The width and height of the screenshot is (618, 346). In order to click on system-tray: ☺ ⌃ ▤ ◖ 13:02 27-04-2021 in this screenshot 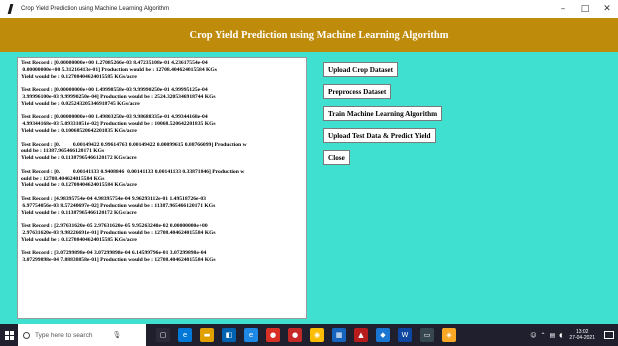, I will do `click(571, 335)`.